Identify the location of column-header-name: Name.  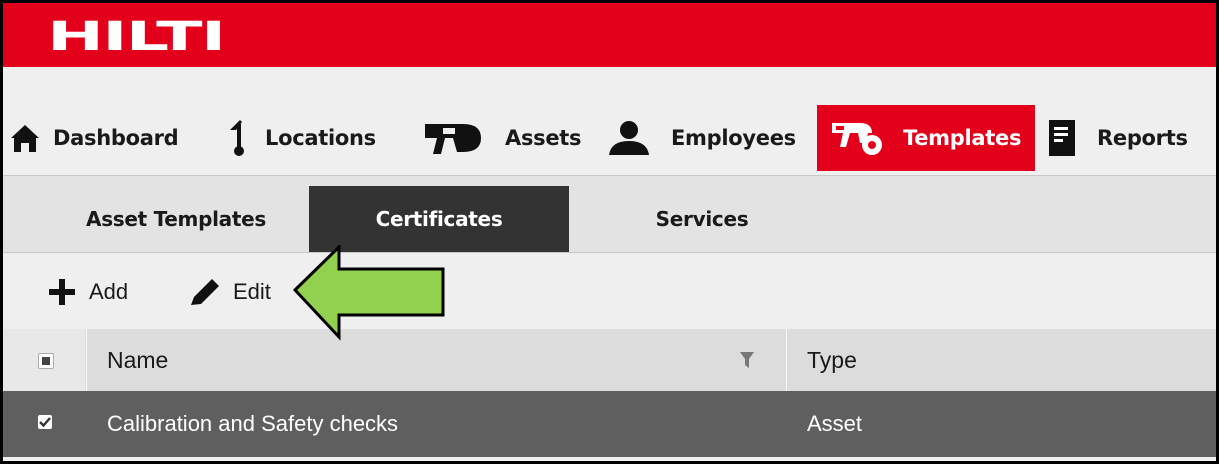
(137, 360).